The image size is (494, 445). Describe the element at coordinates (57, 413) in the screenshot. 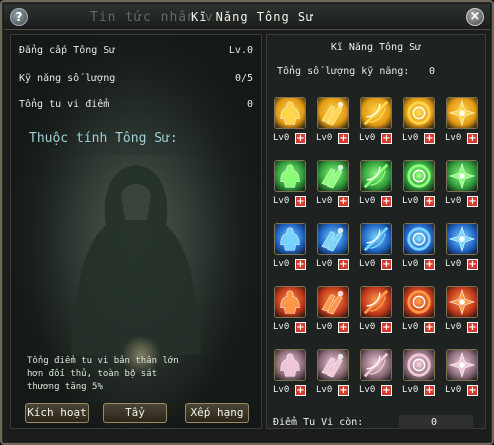

I see `activate-button: Kích hoạt` at that location.